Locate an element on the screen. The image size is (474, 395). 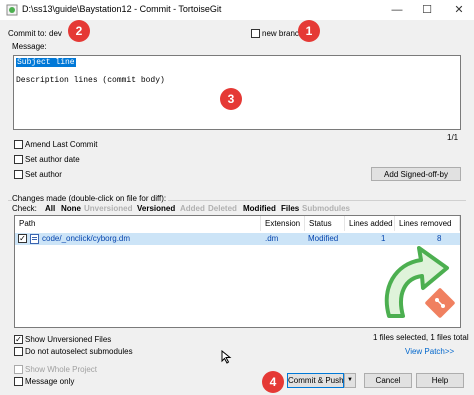
file-extension: .dm is located at coordinates (272, 238).